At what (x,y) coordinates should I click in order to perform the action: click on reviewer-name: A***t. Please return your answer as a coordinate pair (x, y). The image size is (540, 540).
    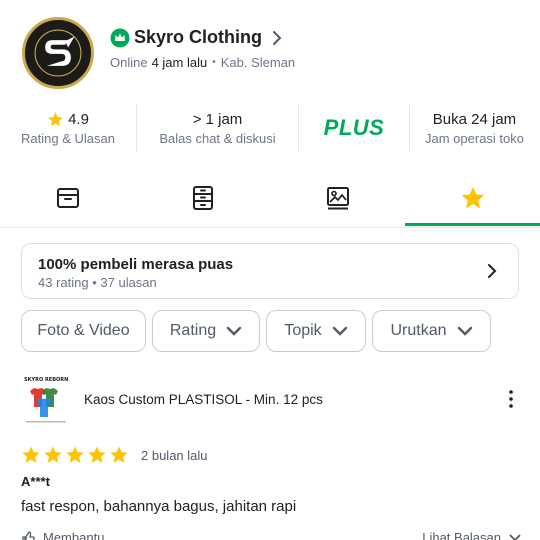
    Looking at the image, I should click on (35, 481).